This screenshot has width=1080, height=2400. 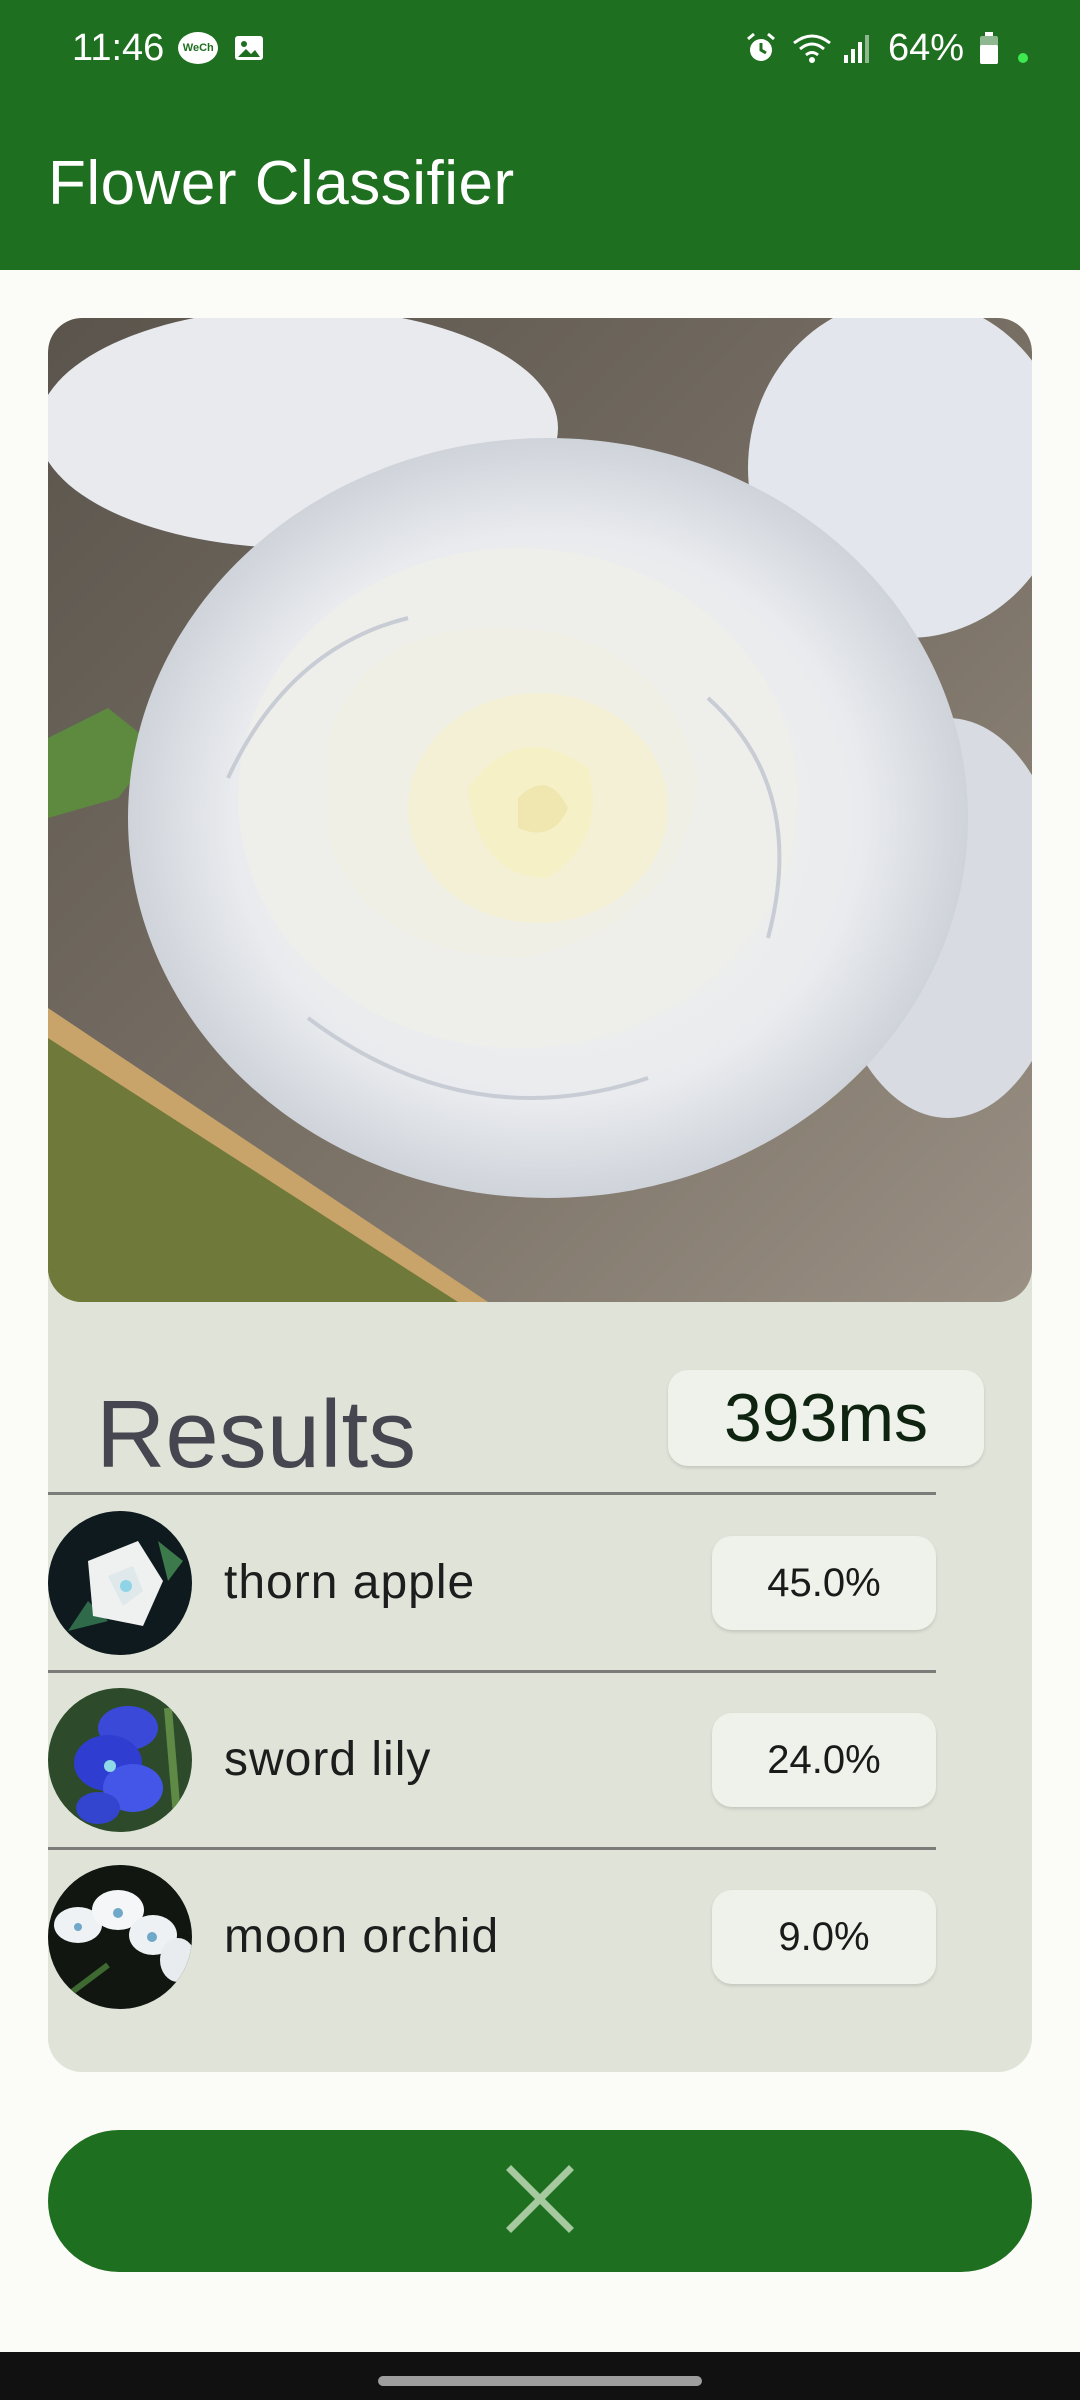 What do you see at coordinates (118, 47) in the screenshot?
I see `status-time: 11:46` at bounding box center [118, 47].